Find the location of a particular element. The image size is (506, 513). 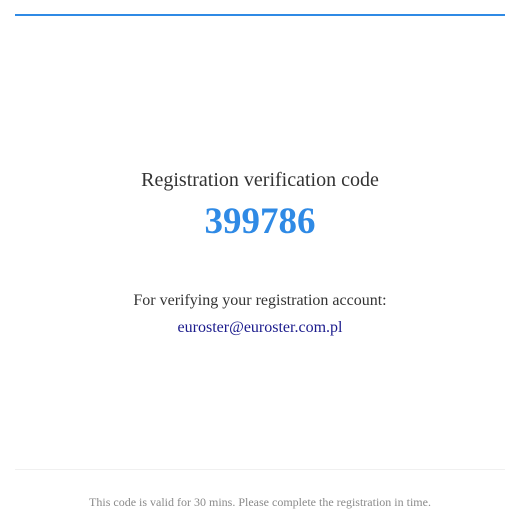

verification-subtitle: For verifying your registration account: is located at coordinates (260, 300).